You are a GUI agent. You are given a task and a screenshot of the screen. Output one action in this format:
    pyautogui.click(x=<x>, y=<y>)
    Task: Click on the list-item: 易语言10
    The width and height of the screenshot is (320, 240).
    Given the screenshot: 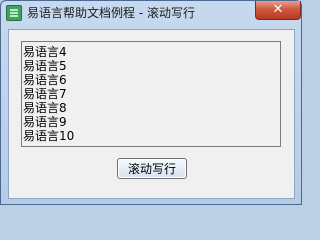 What is the action you would take?
    pyautogui.click(x=48, y=136)
    